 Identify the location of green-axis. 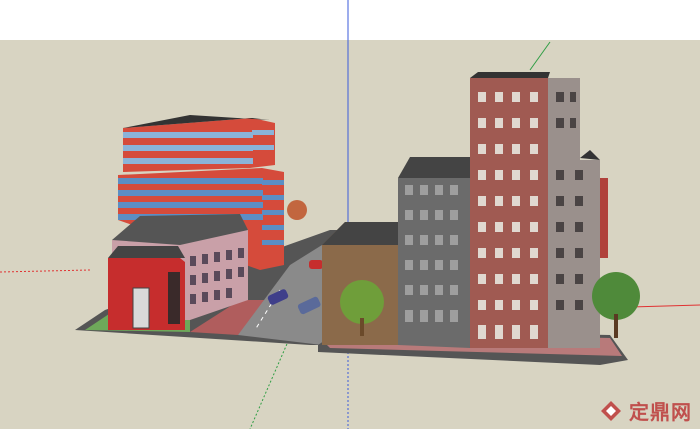
(540, 56).